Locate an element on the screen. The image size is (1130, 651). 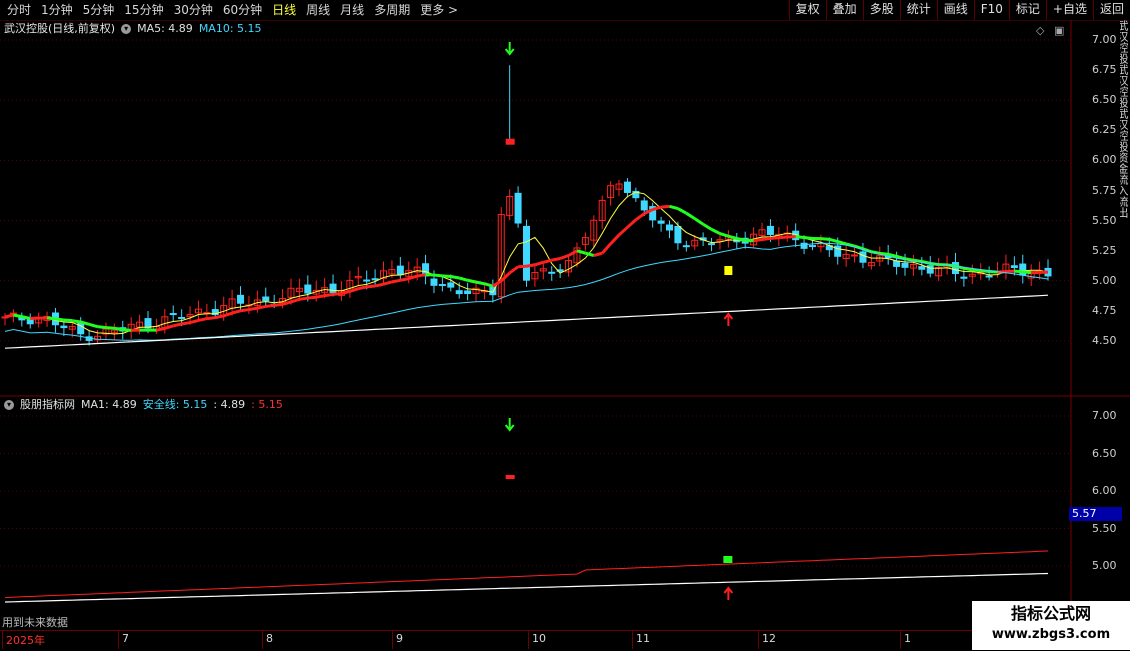
x-axis-label: 1 is located at coordinates (907, 638).